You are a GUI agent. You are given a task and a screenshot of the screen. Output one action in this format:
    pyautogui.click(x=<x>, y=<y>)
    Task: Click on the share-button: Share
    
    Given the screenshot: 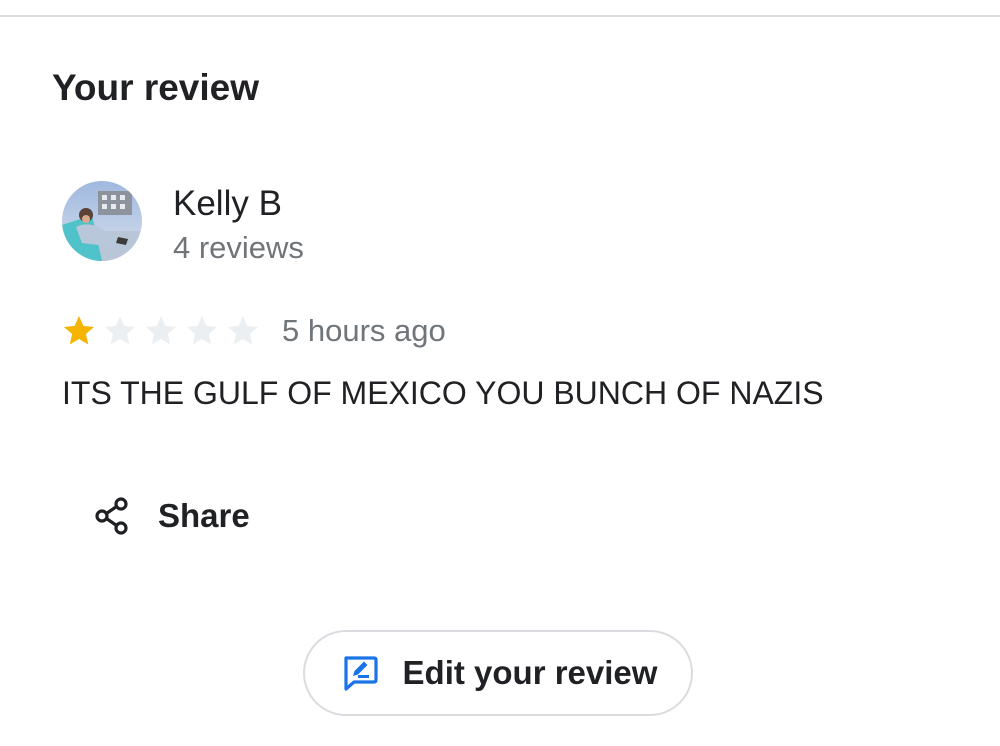 What is the action you would take?
    pyautogui.click(x=169, y=516)
    